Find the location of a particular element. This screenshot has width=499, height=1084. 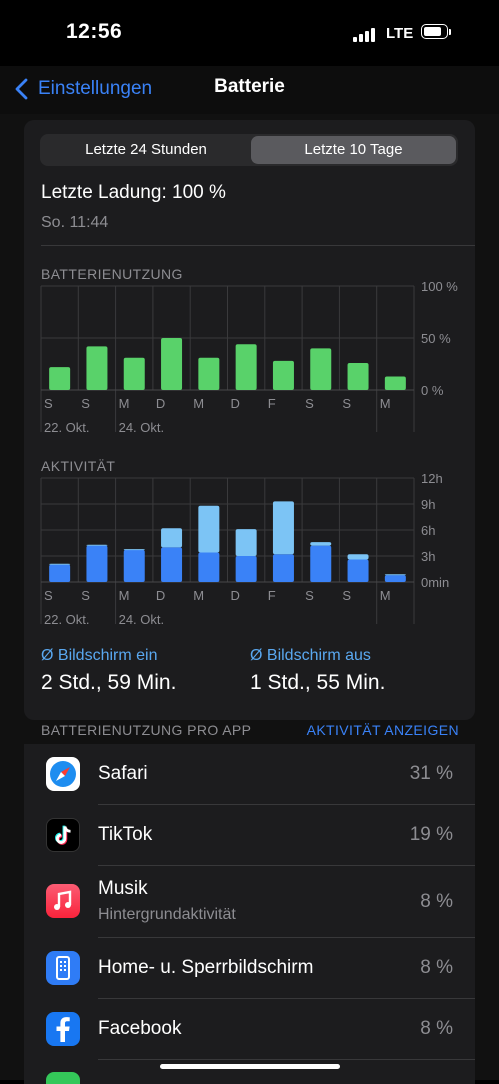

app-percentage: 19 % is located at coordinates (431, 834).